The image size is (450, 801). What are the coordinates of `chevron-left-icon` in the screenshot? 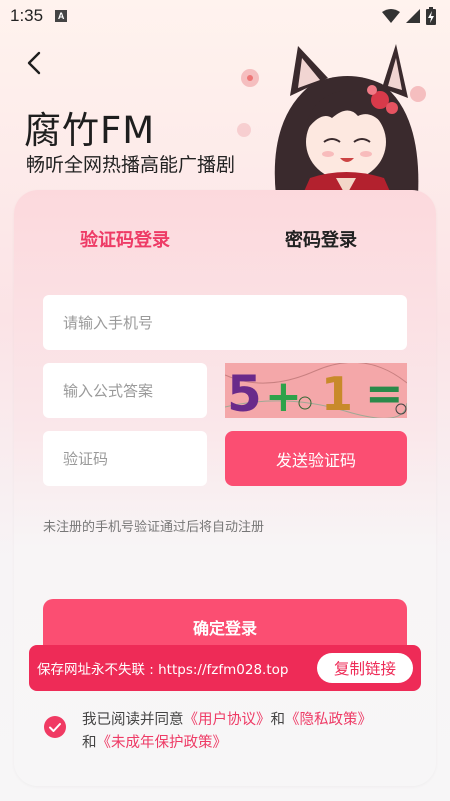 It's located at (34, 63).